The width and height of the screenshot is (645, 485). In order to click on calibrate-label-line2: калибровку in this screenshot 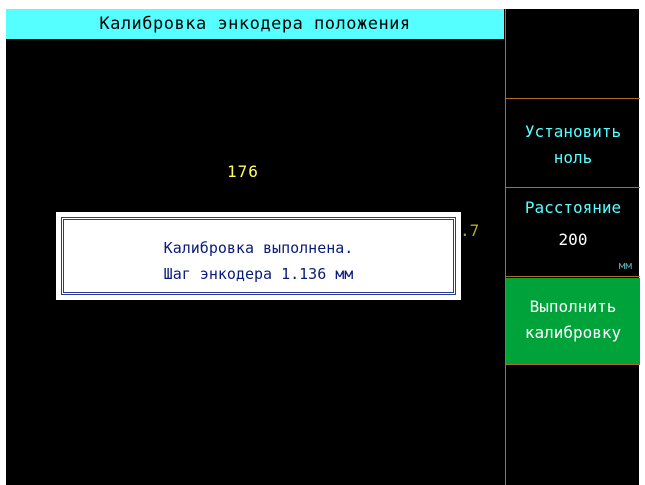, I will do `click(573, 332)`.